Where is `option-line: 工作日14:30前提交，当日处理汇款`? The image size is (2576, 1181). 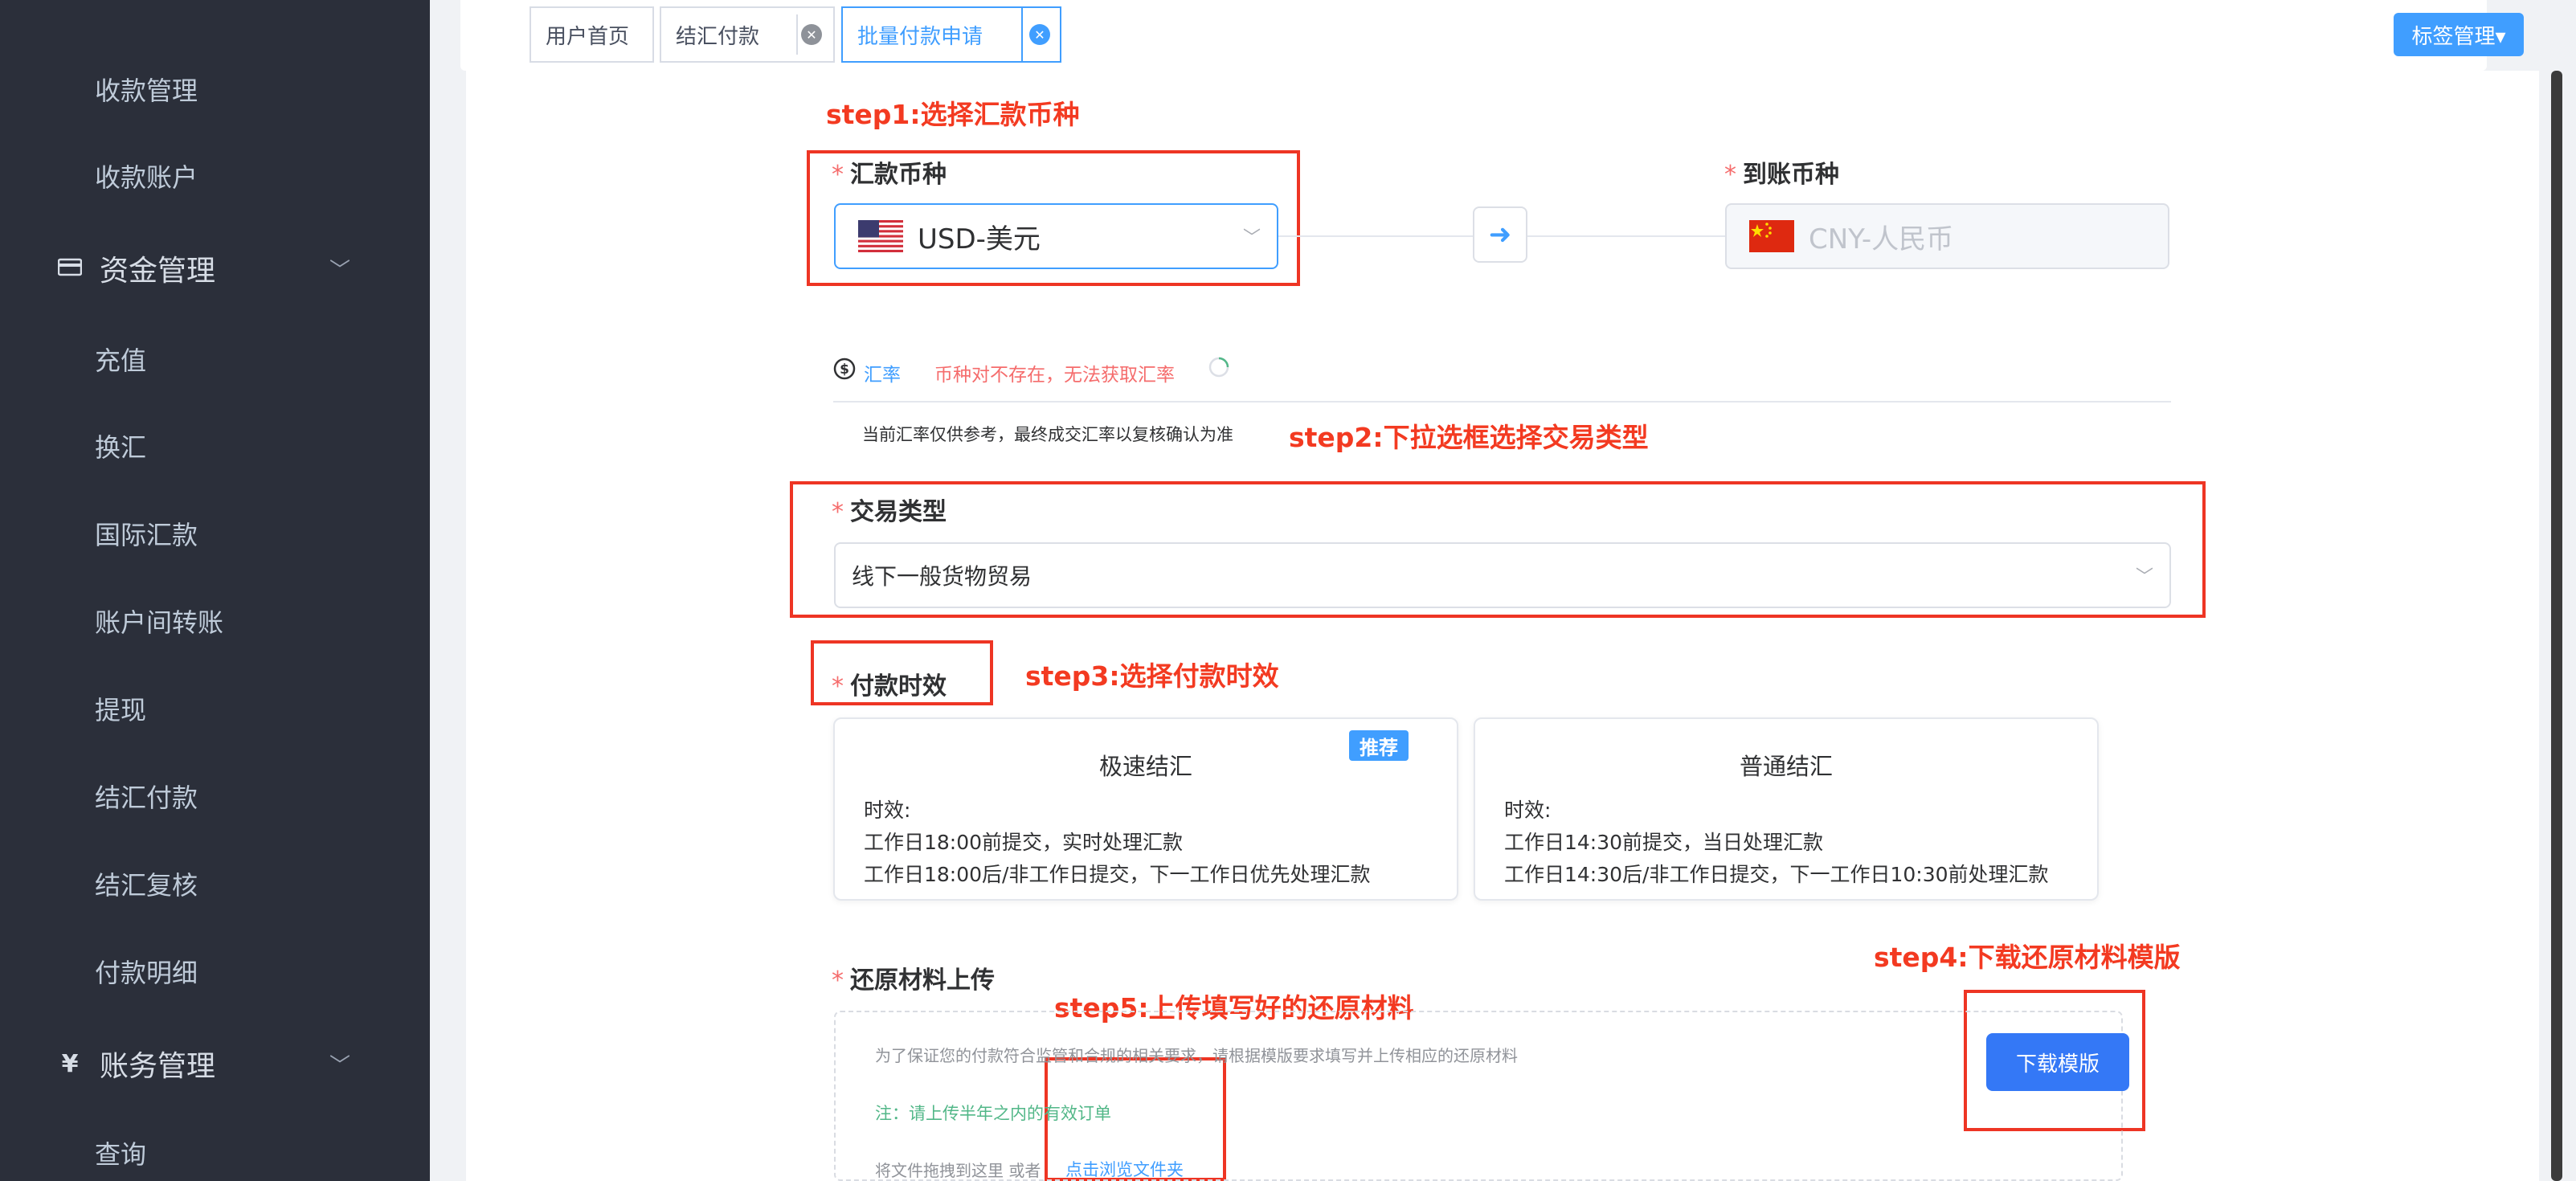
option-line: 工作日14:30前提交，当日处理汇款 is located at coordinates (1664, 843).